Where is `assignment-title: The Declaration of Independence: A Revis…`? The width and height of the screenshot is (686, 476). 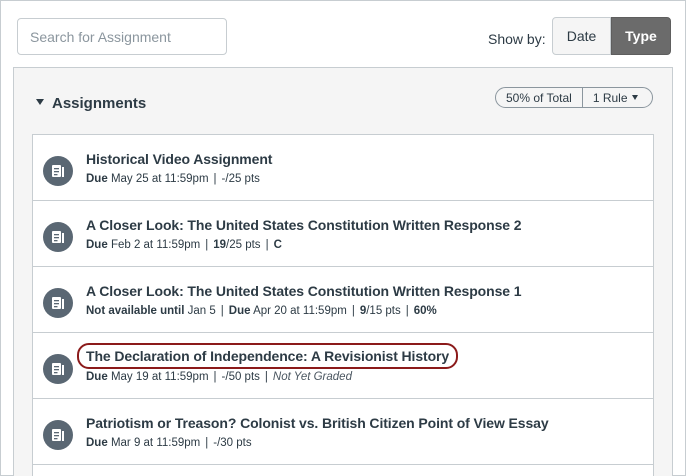
assignment-title: The Declaration of Independence: A Revis… is located at coordinates (267, 356).